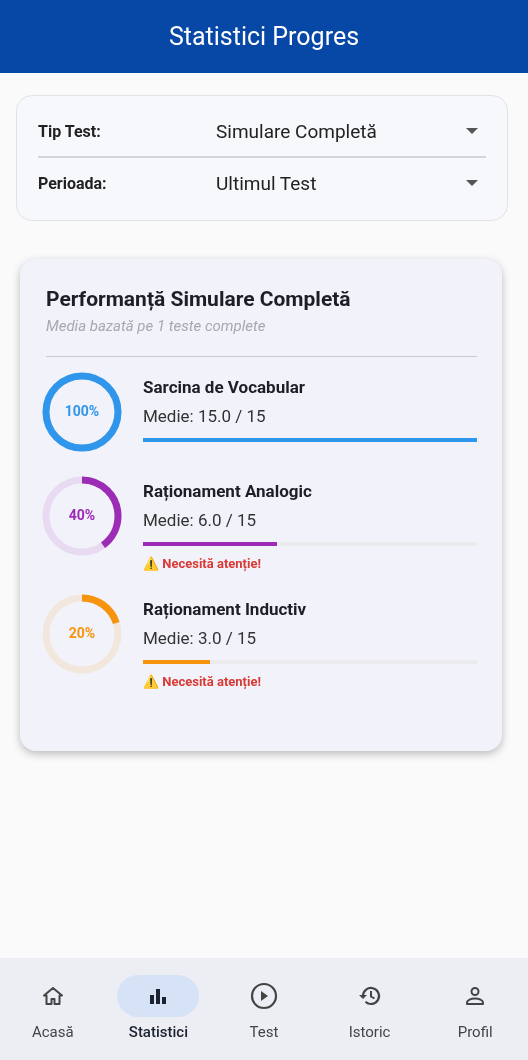 The width and height of the screenshot is (528, 1060). I want to click on average-score: Medie: 3.0 / 15, so click(200, 638).